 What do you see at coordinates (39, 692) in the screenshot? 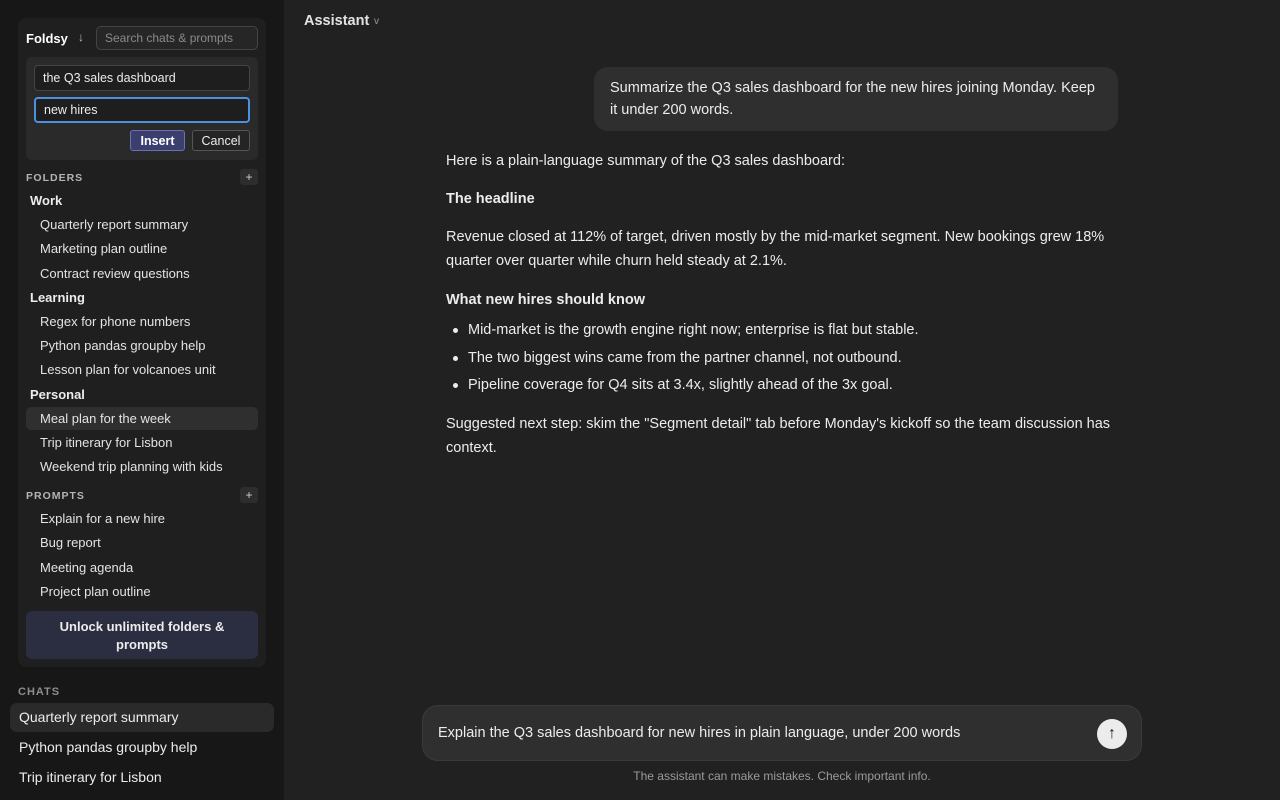
I see `chats-label: CHATS` at bounding box center [39, 692].